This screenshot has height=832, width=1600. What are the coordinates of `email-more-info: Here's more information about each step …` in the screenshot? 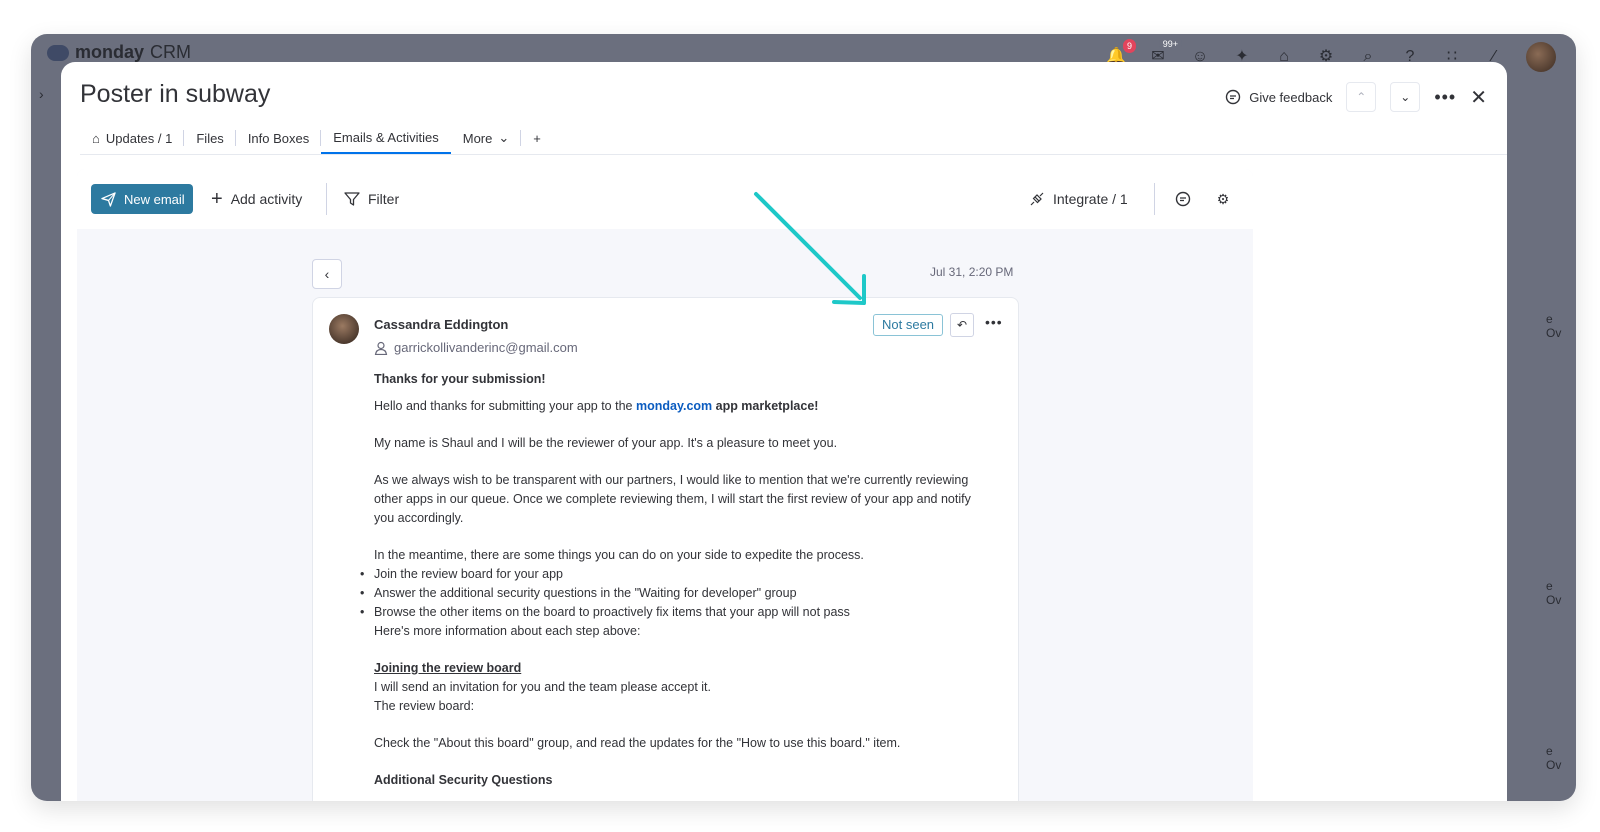 It's located at (507, 631).